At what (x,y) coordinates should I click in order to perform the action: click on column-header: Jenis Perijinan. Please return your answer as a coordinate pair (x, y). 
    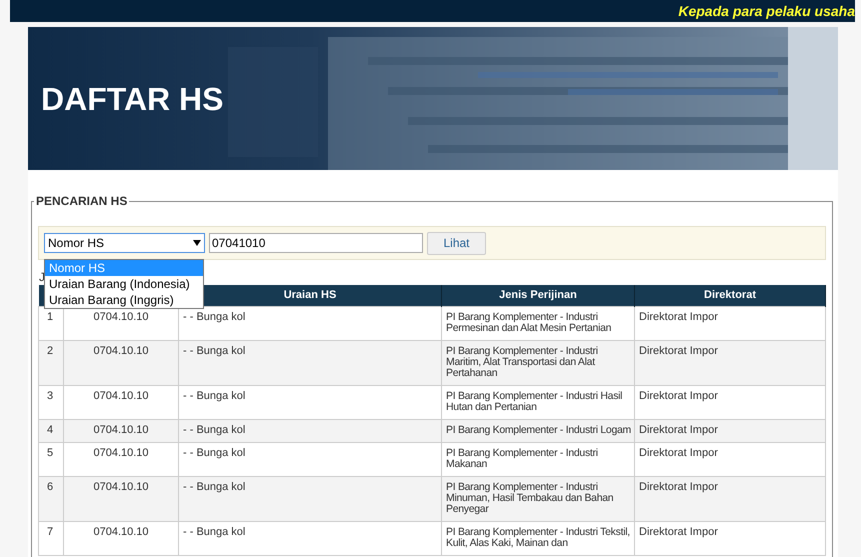
    Looking at the image, I should click on (538, 295).